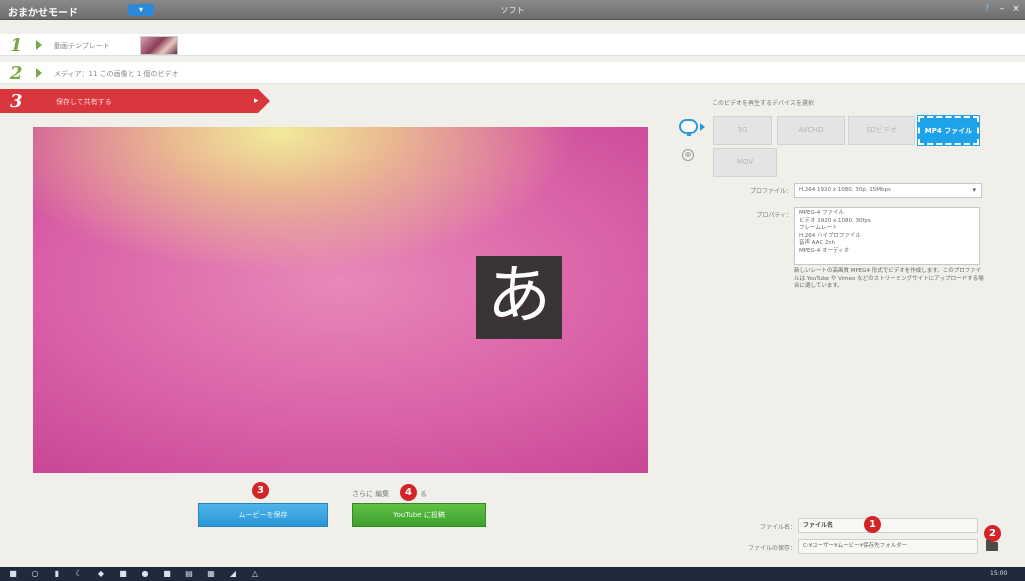  Describe the element at coordinates (845, 190) in the screenshot. I see `profile-value: H.264 1920 x 1080, 30p, 15Mbps` at that location.